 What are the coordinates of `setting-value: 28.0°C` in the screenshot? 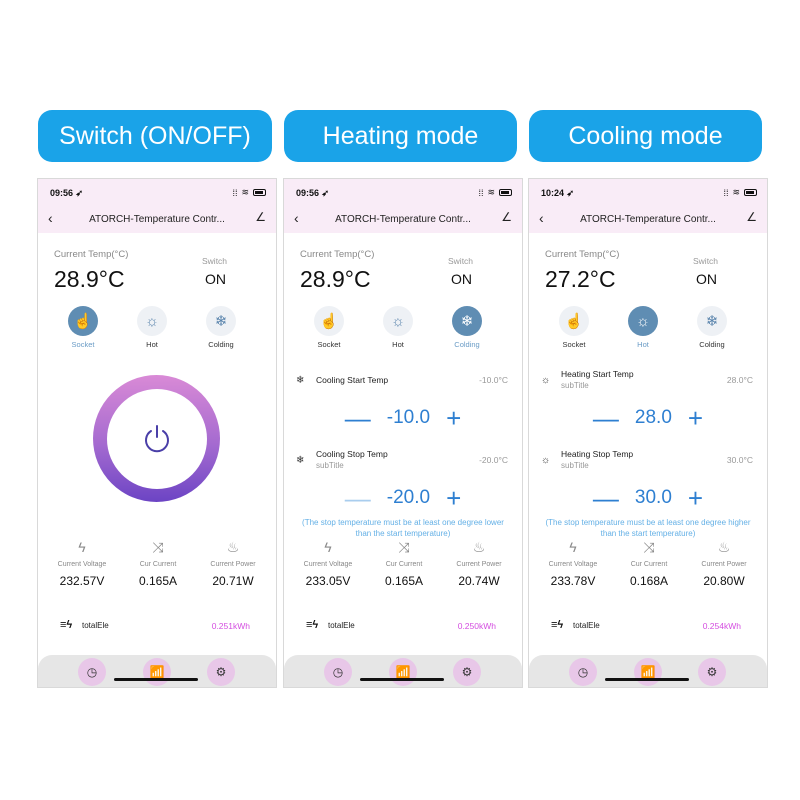 It's located at (739, 380).